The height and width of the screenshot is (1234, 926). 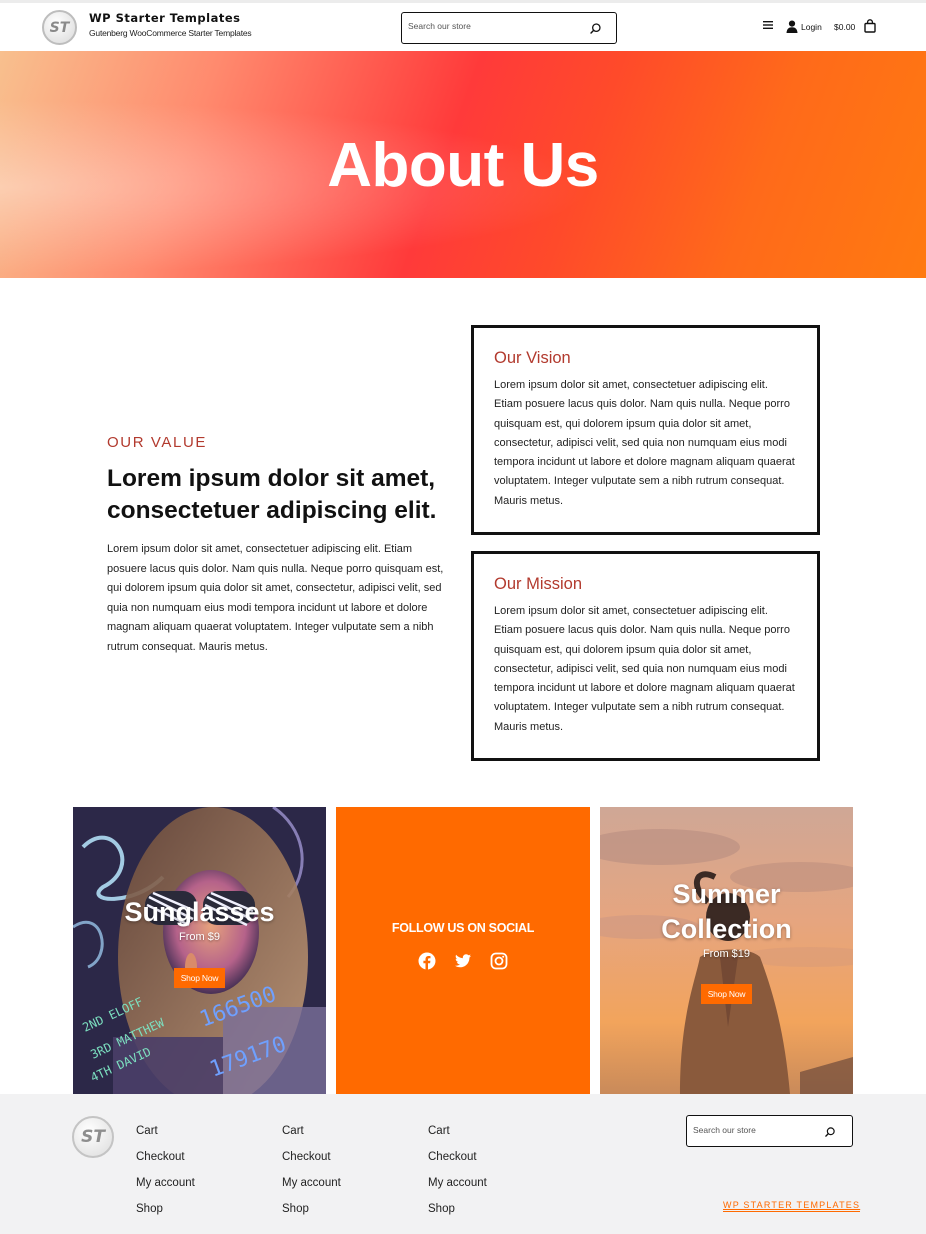 I want to click on shopping-bag-icon, so click(x=870, y=26).